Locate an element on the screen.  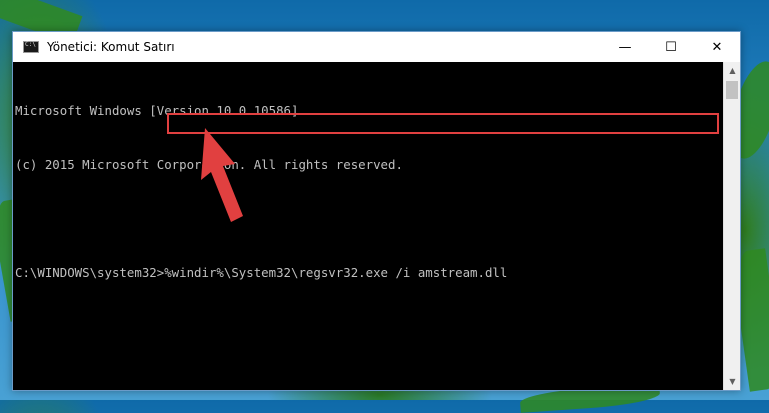
red-pointer-arrow-icon is located at coordinates (225, 180).